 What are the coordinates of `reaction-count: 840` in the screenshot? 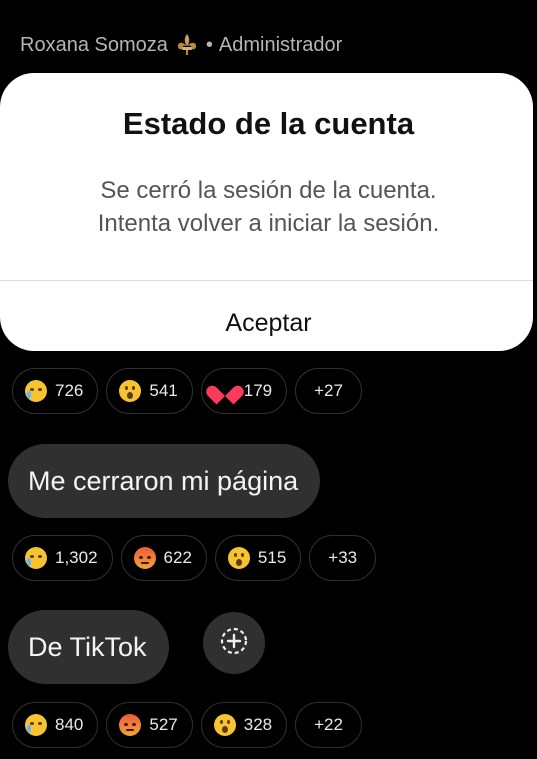 It's located at (69, 724).